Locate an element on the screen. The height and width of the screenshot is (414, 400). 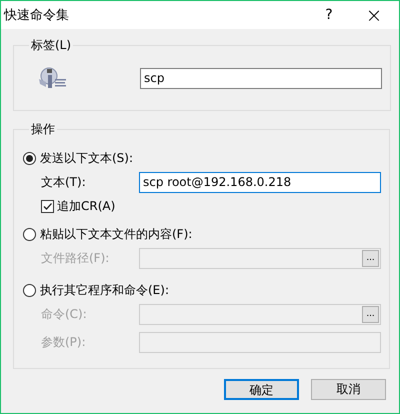
help-button: ? is located at coordinates (329, 15).